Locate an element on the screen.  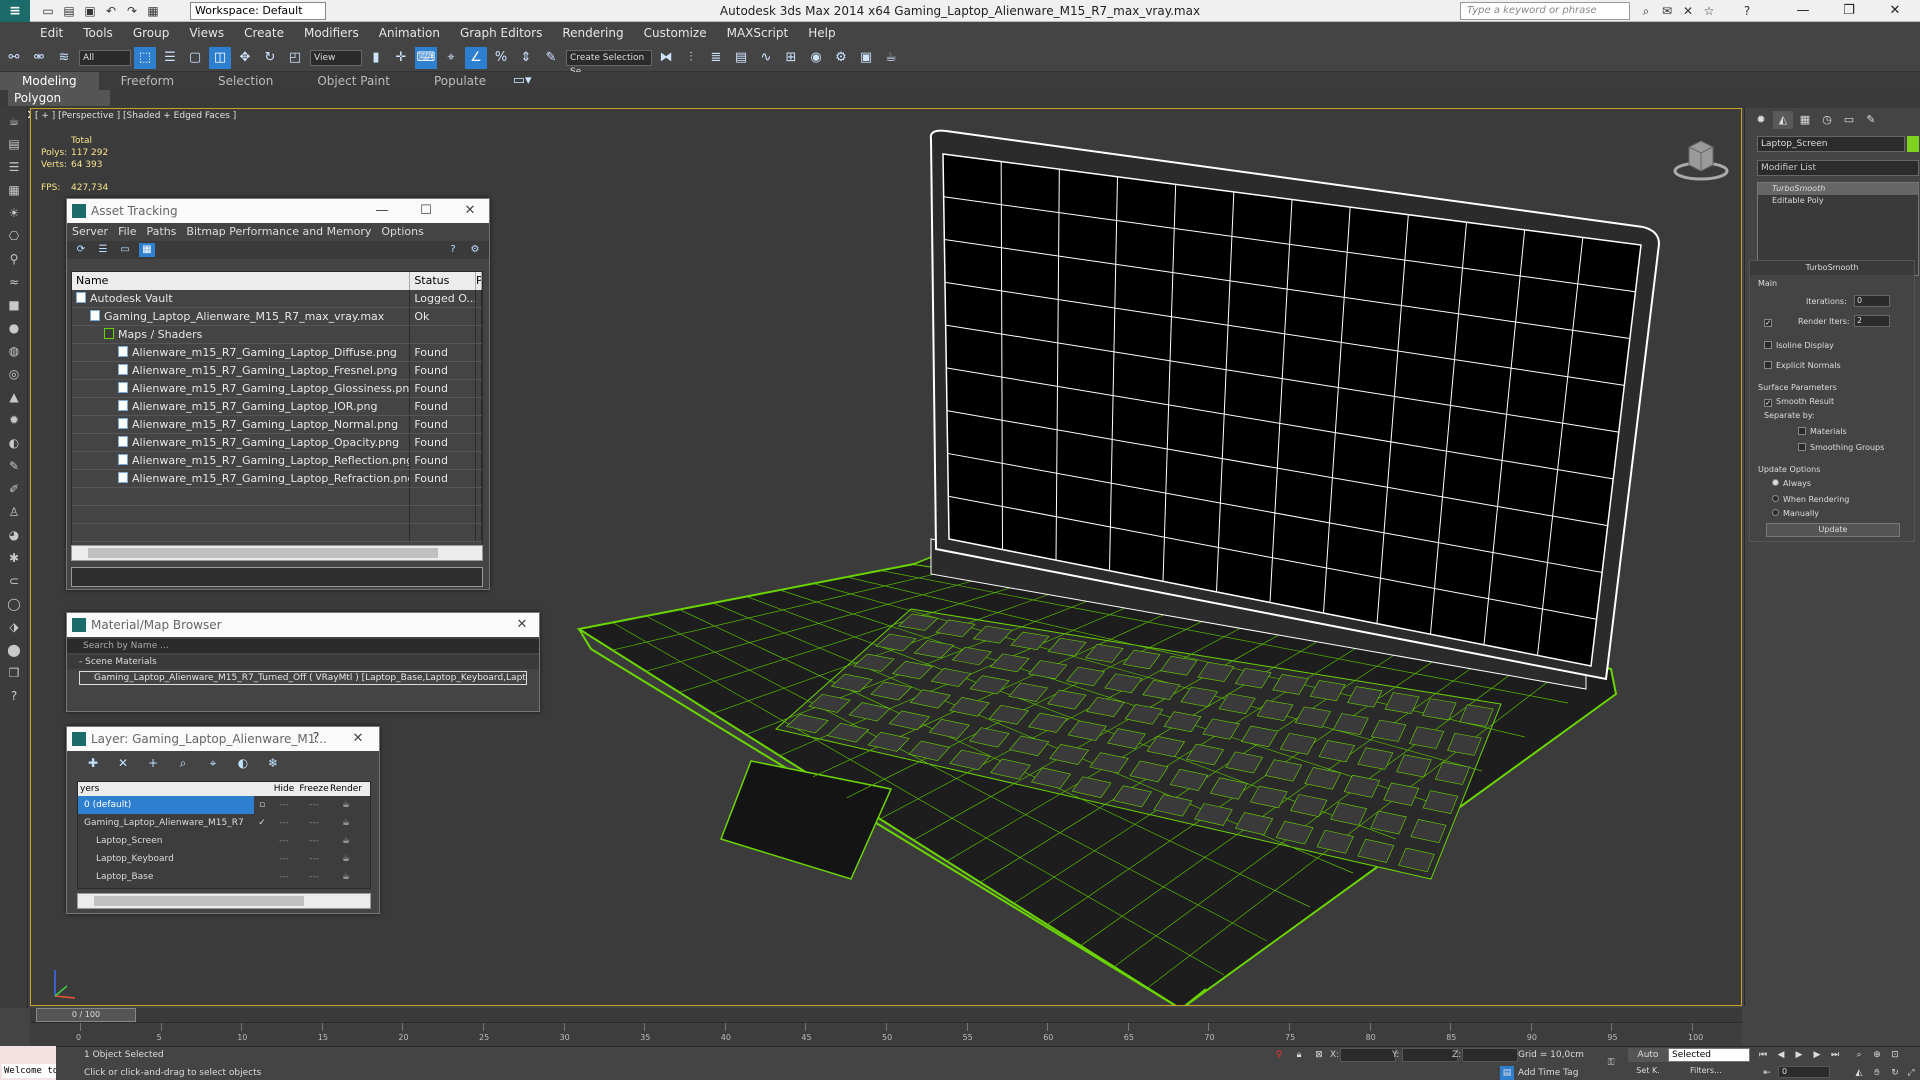
unlink-icon: ⚮ is located at coordinates (39, 58).